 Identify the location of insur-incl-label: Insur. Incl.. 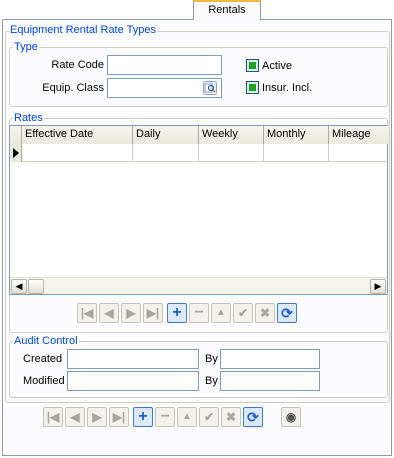
(287, 88).